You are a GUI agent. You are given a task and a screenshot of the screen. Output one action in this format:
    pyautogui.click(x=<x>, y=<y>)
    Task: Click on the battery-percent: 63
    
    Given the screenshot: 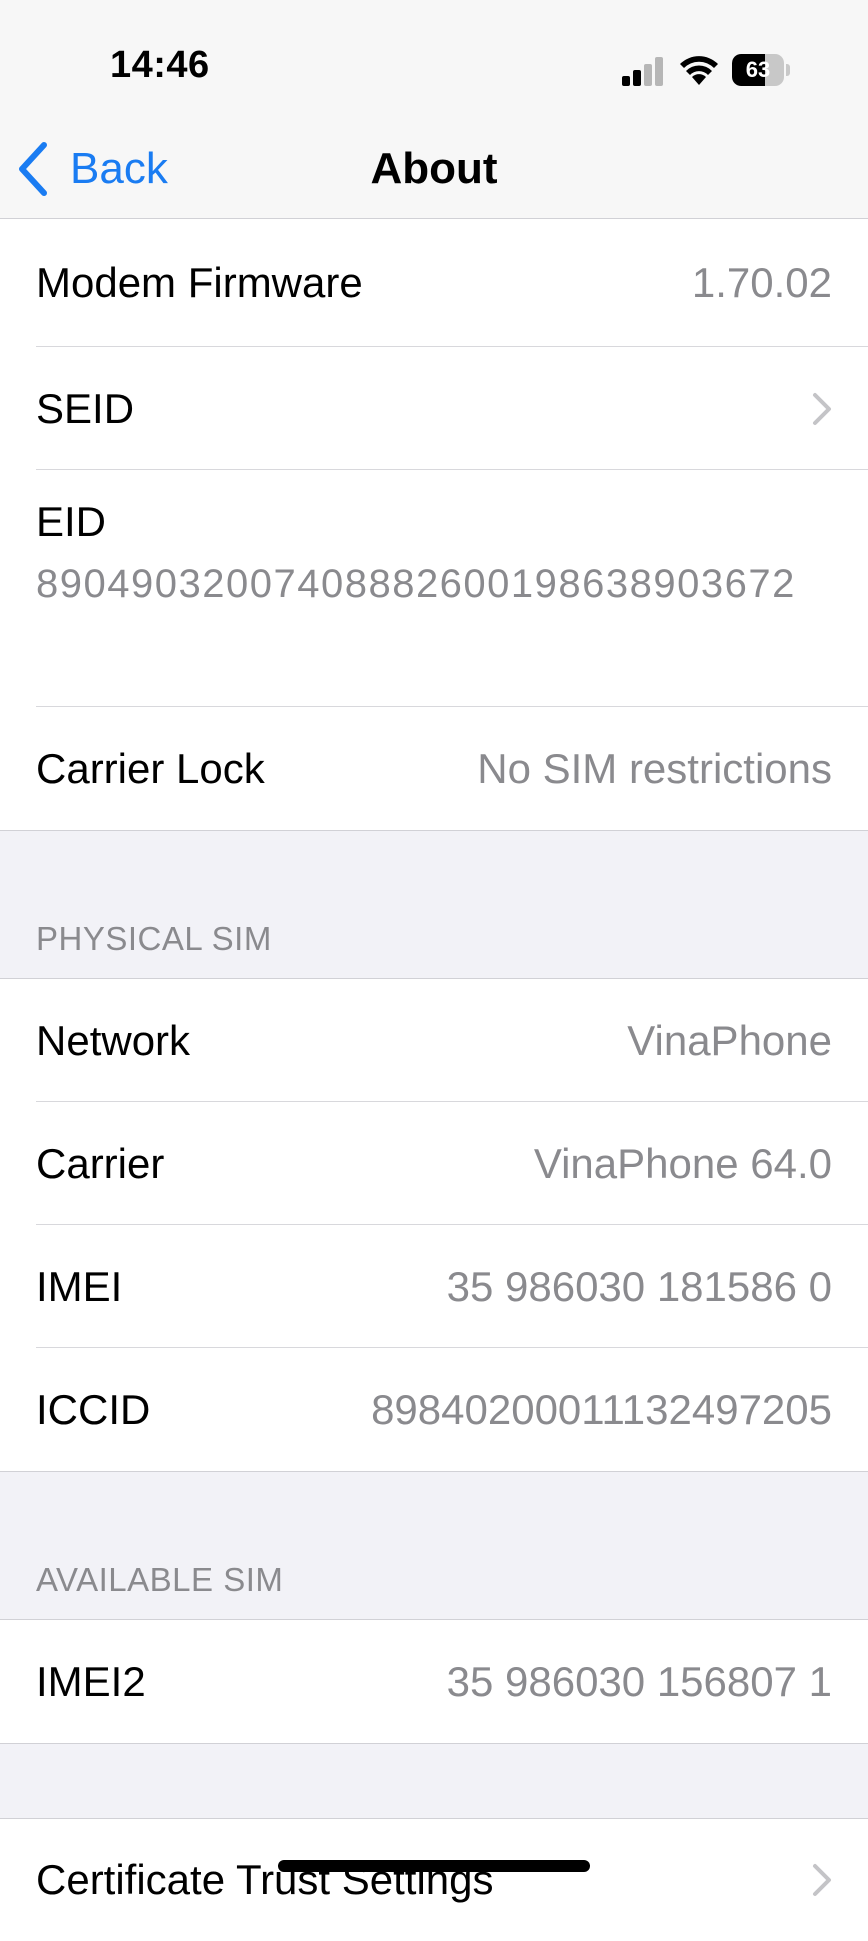 What is the action you would take?
    pyautogui.click(x=758, y=69)
    